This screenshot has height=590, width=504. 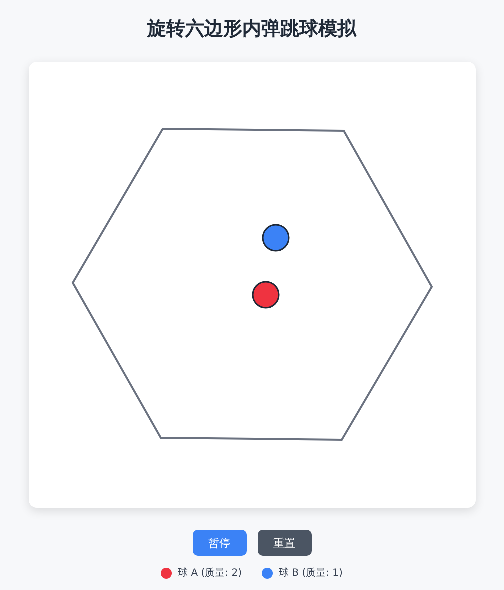 I want to click on page-title: 旋转六边形内弹跳球模拟, so click(x=252, y=29).